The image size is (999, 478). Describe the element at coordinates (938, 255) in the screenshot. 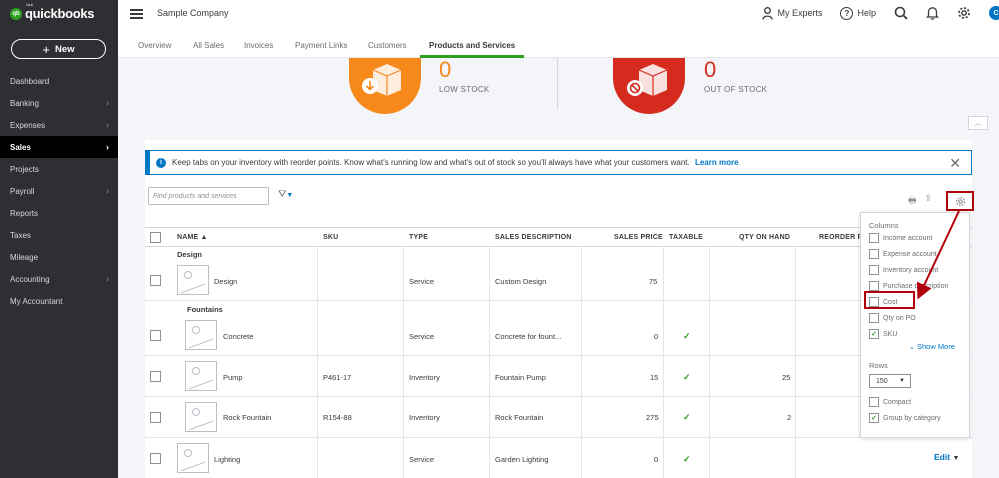

I see `annotation-arrow` at that location.